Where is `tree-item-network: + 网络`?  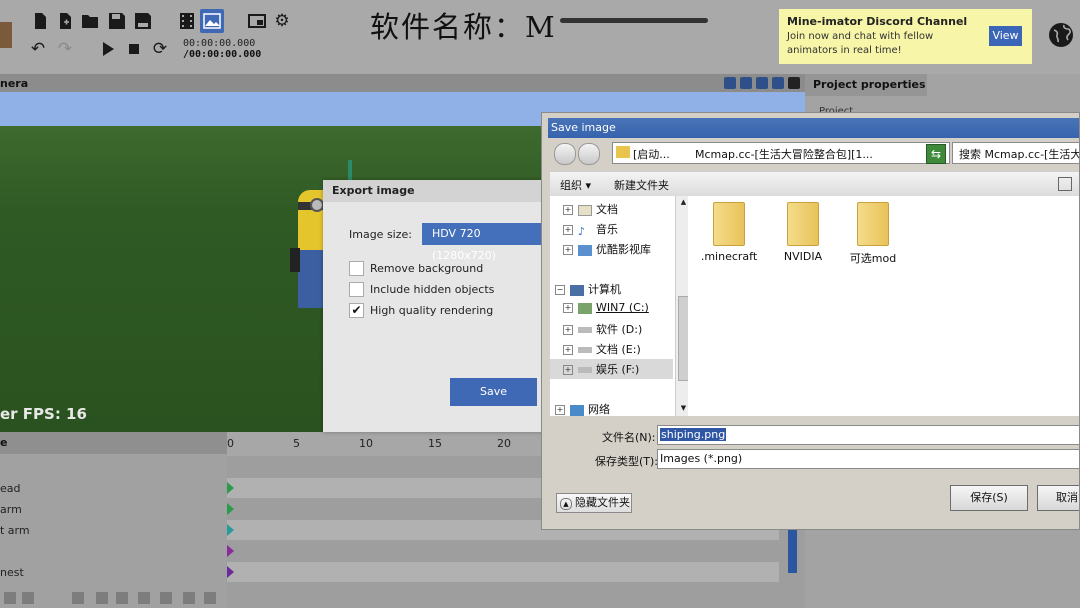 tree-item-network: + 网络 is located at coordinates (582, 409).